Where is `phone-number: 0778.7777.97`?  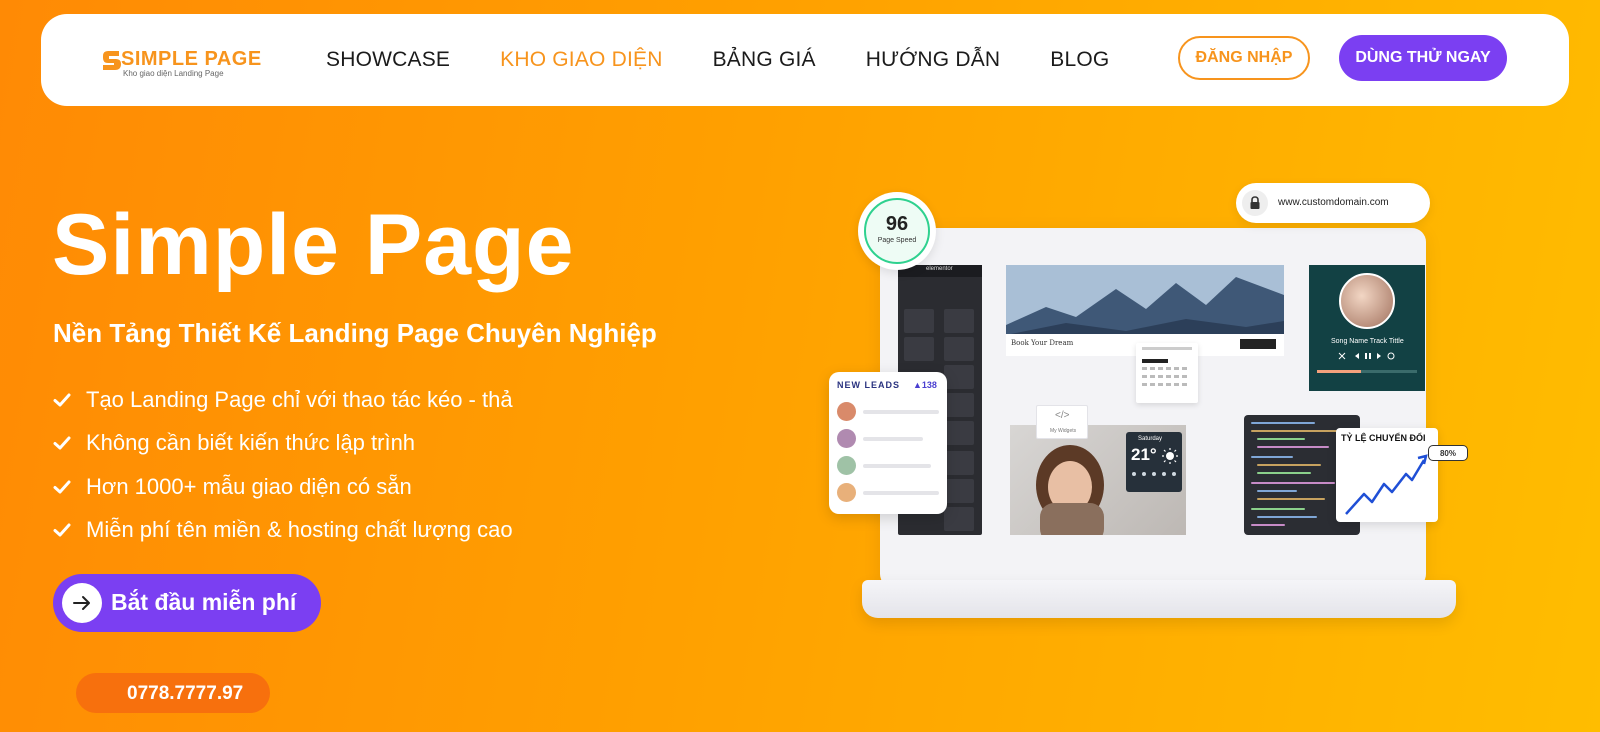 phone-number: 0778.7777.97 is located at coordinates (185, 693).